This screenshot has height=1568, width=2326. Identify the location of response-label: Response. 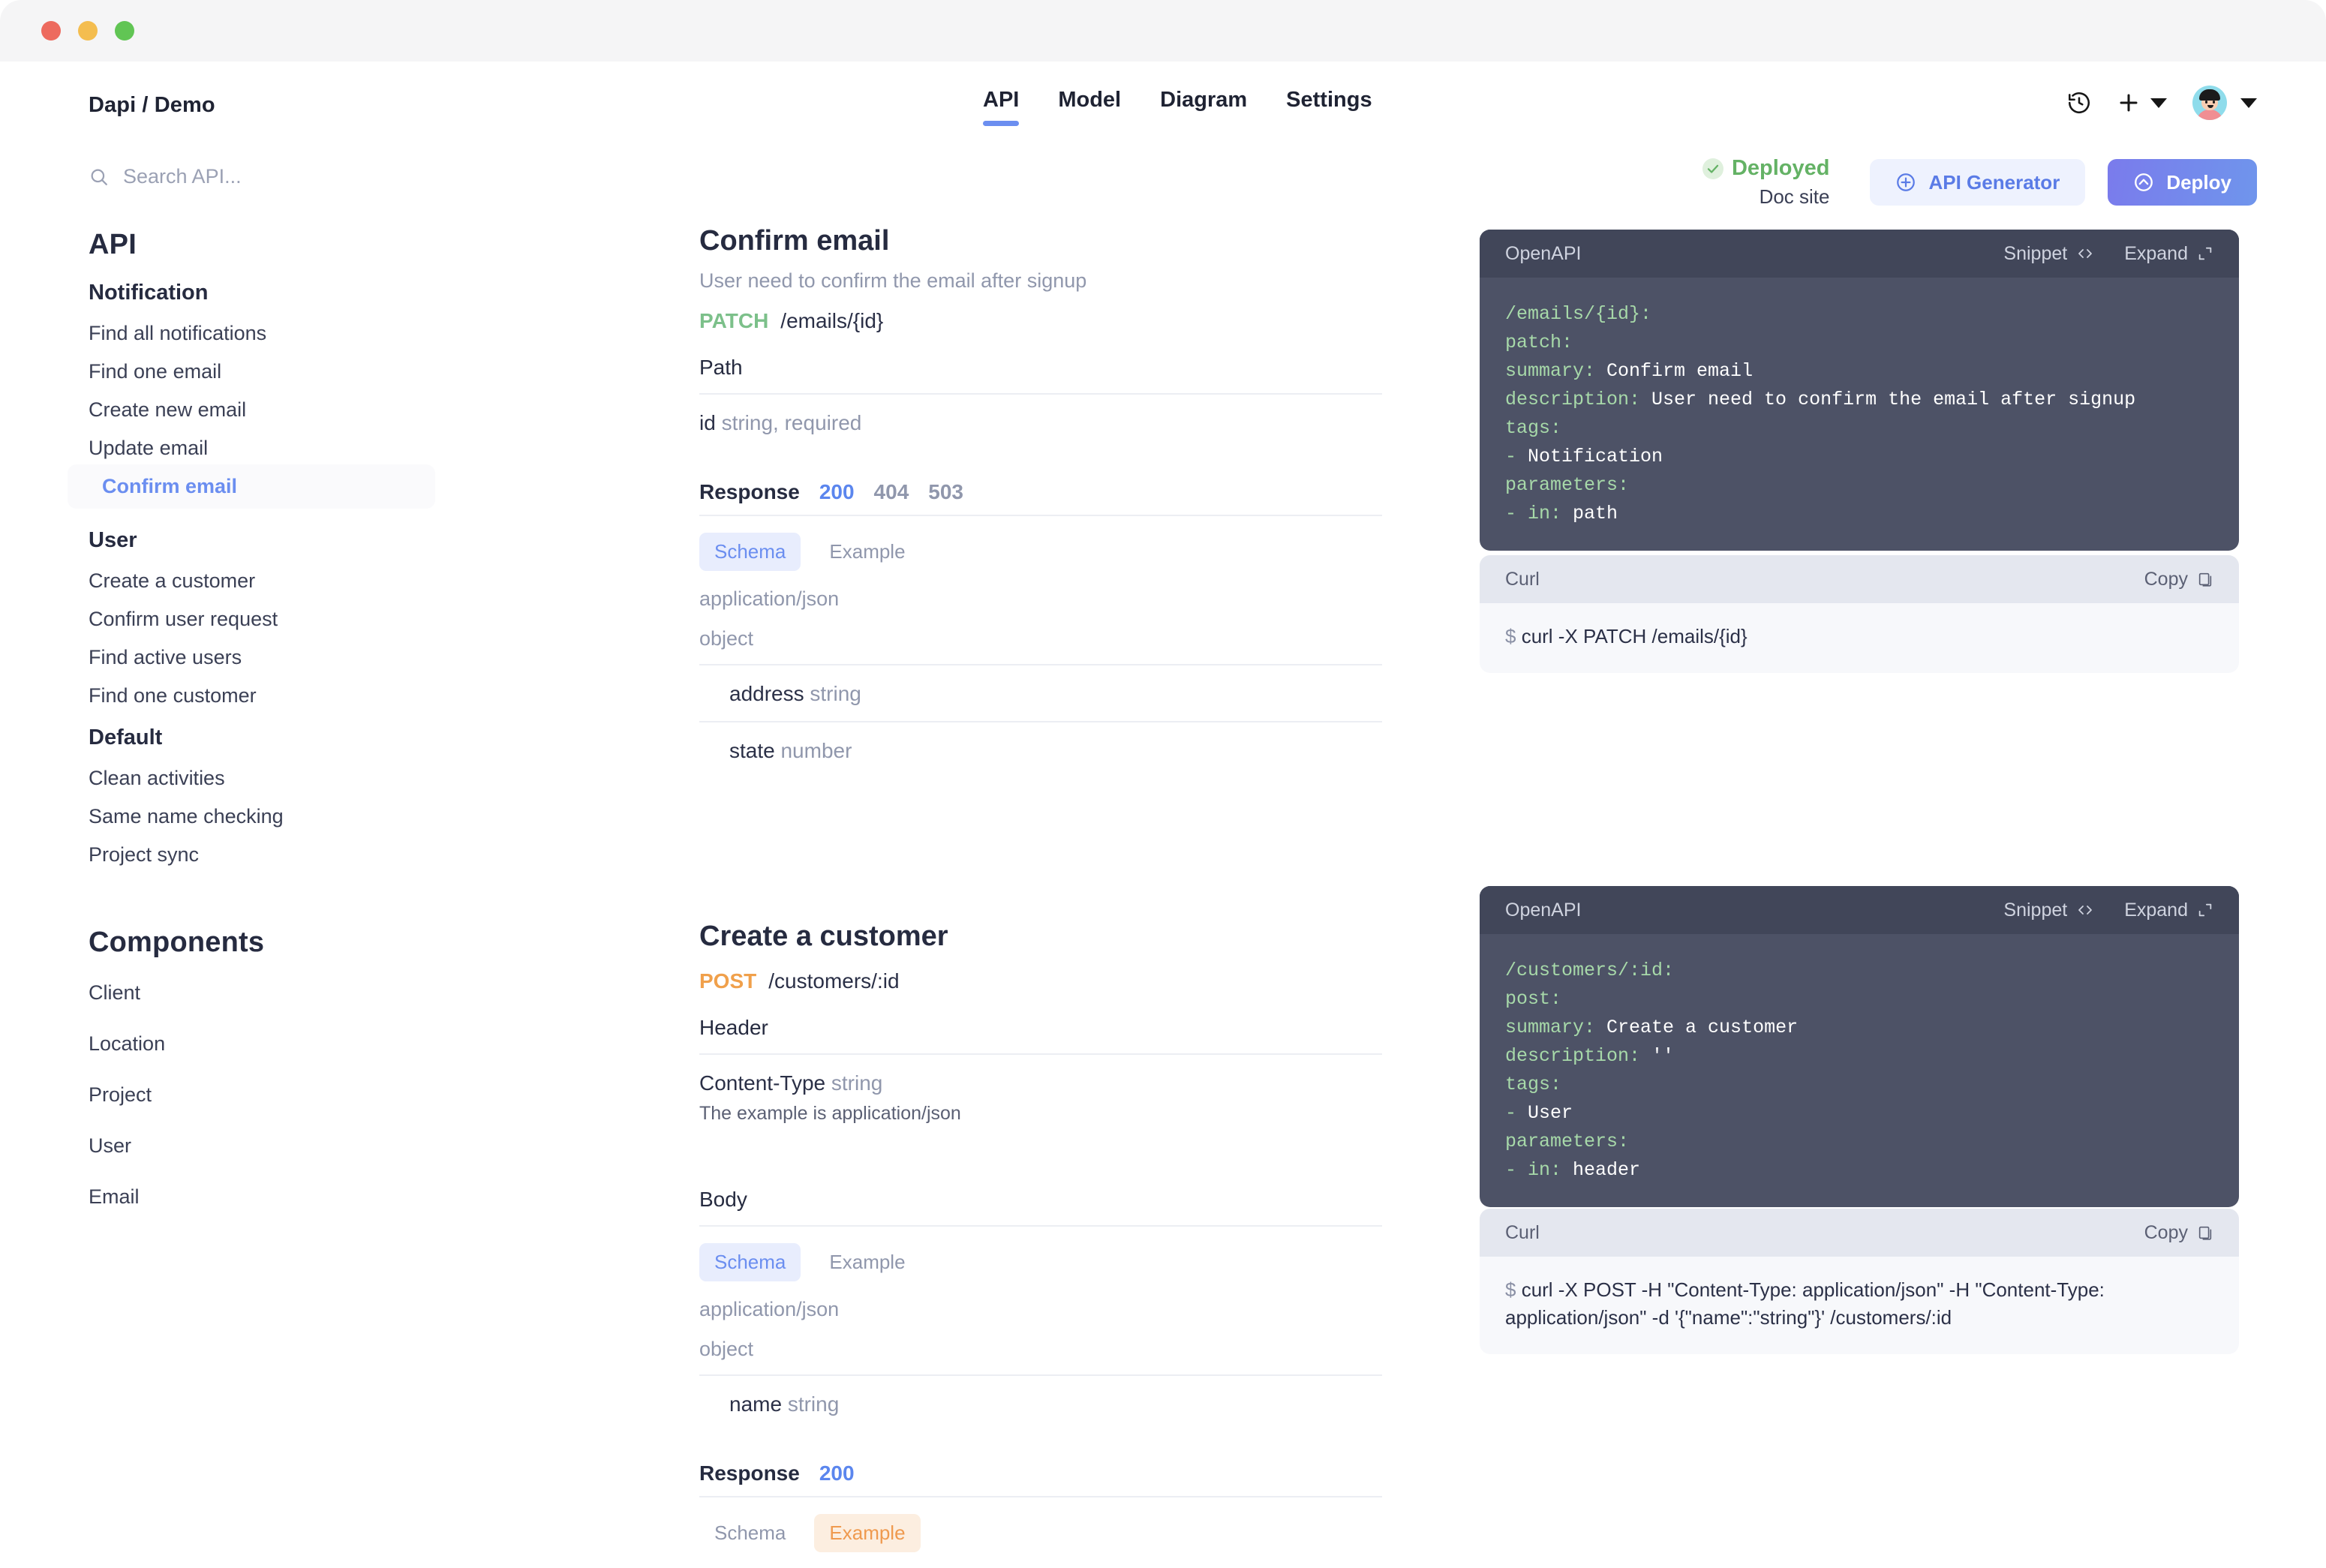
(750, 491).